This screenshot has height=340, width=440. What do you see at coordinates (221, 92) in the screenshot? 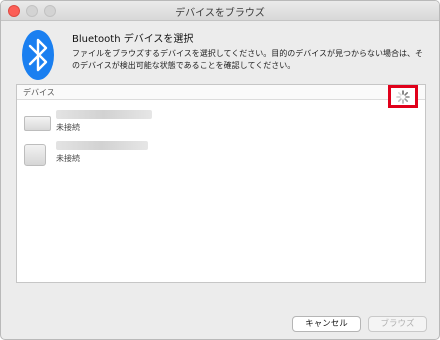
I see `device-list-header: デバイス` at bounding box center [221, 92].